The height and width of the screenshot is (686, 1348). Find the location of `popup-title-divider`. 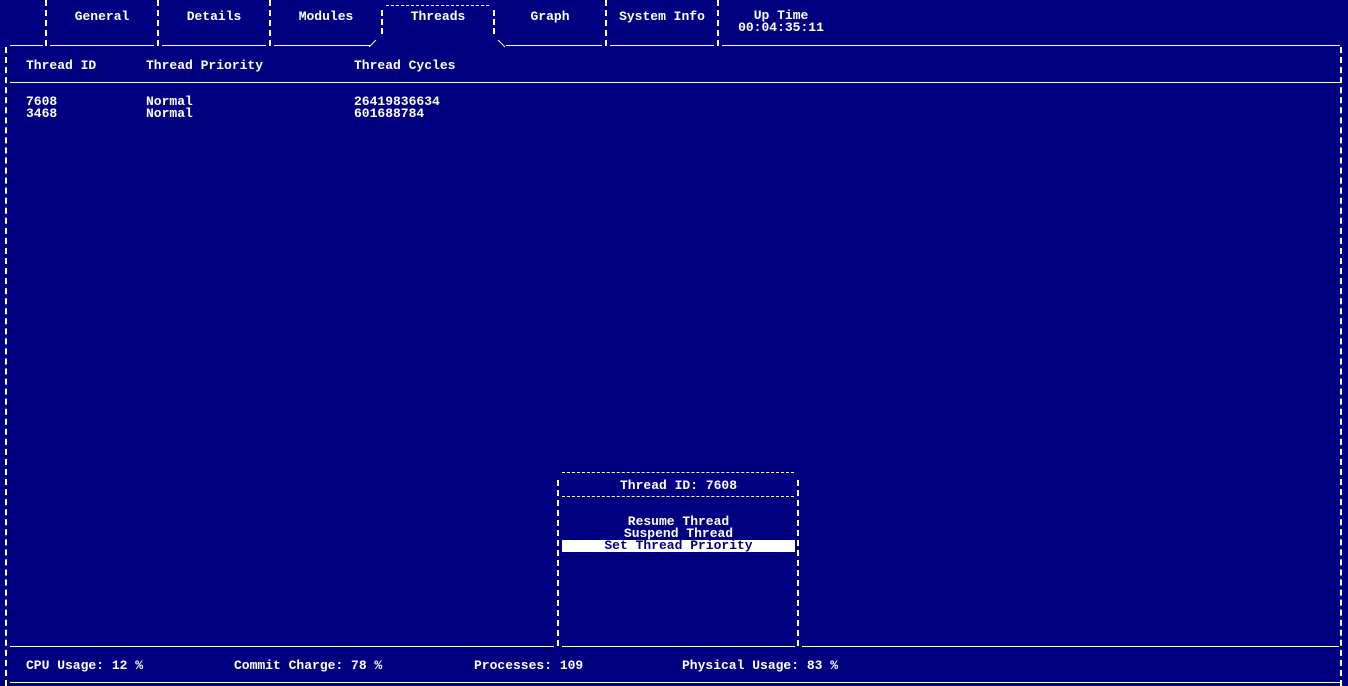

popup-title-divider is located at coordinates (678, 496).